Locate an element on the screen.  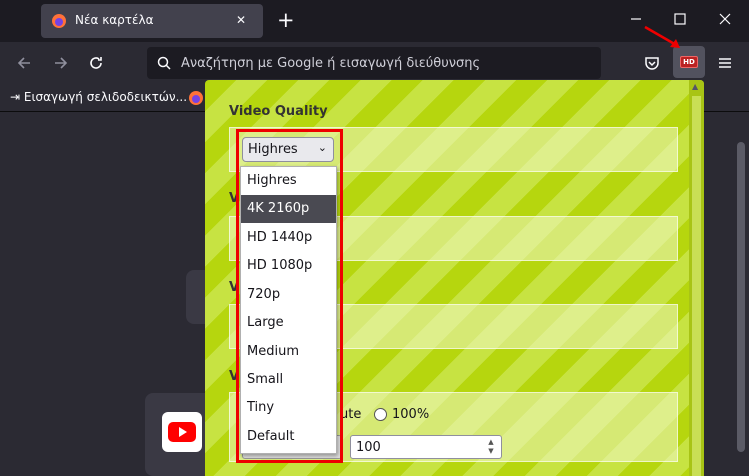
volume-mute-label: ute is located at coordinates (351, 414).